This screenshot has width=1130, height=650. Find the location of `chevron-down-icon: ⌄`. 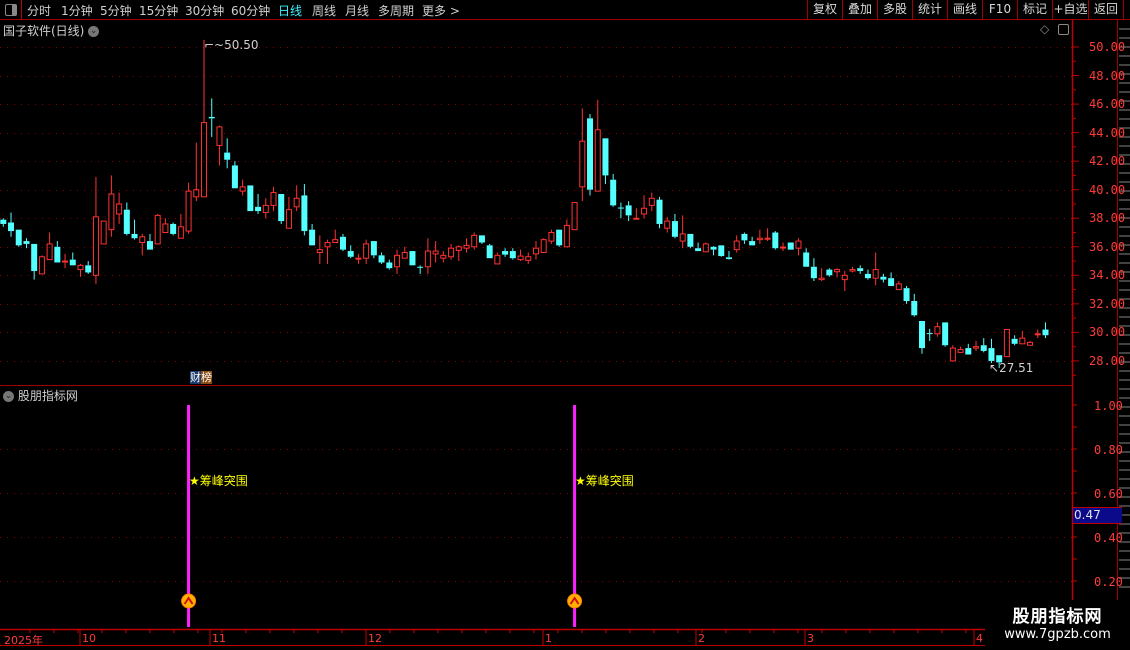

chevron-down-icon: ⌄ is located at coordinates (8, 396).